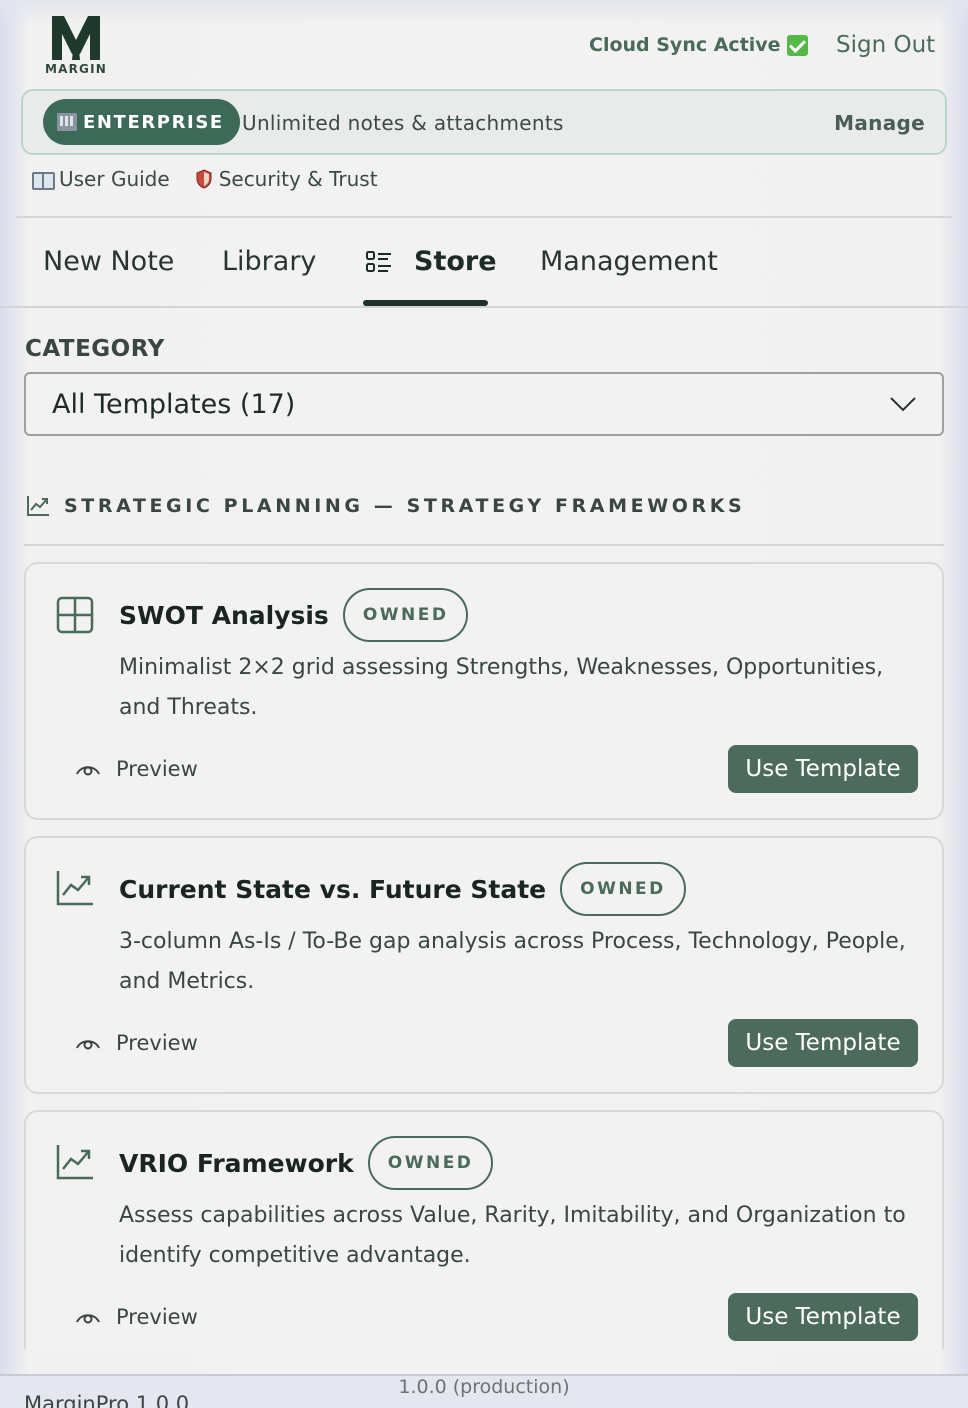  Describe the element at coordinates (236, 1163) in the screenshot. I see `card-title: VRIO Framework` at that location.